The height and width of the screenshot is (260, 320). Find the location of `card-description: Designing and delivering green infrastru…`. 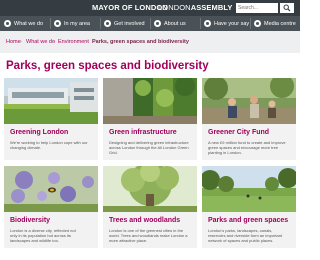

card-description: Designing and delivering green infrastru… is located at coordinates (151, 147).